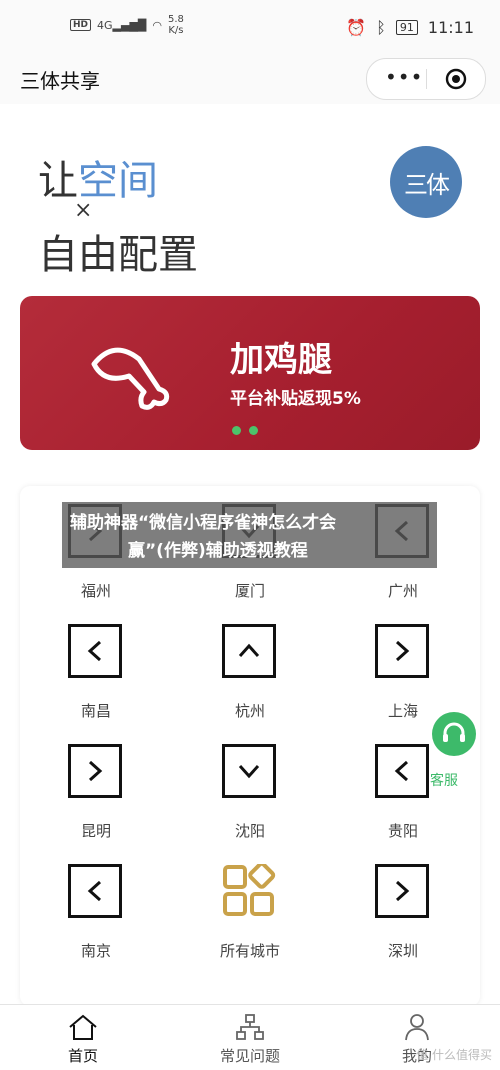 Image resolution: width=500 pixels, height=1070 pixels. Describe the element at coordinates (218, 551) in the screenshot. I see `caption-line2: 赢”(作弊)辅助透视教程` at that location.